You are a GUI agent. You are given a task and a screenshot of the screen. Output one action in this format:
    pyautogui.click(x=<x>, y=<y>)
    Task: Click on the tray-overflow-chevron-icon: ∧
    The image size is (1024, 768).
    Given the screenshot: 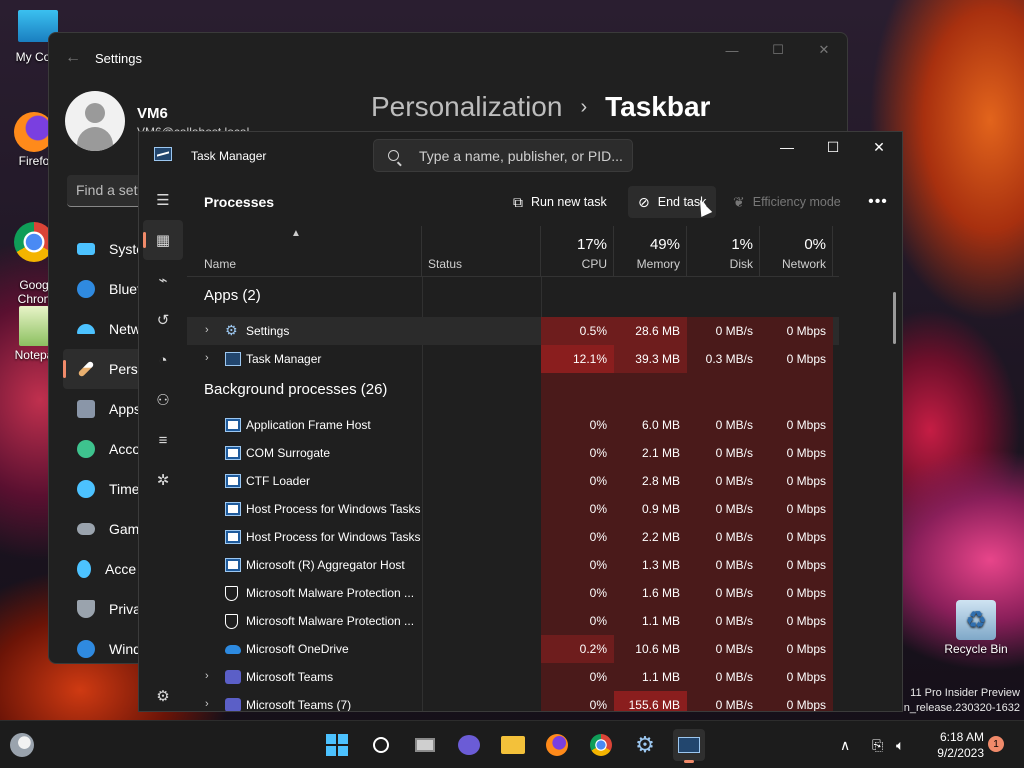 What is the action you would take?
    pyautogui.click(x=845, y=744)
    